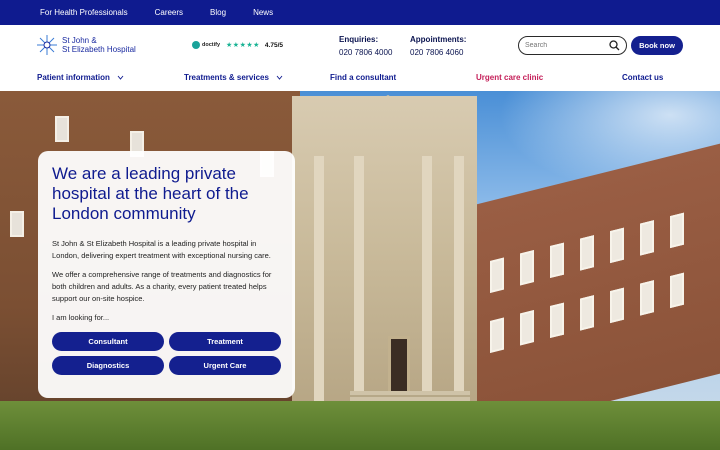 The image size is (720, 450). I want to click on search-icon, so click(614, 45).